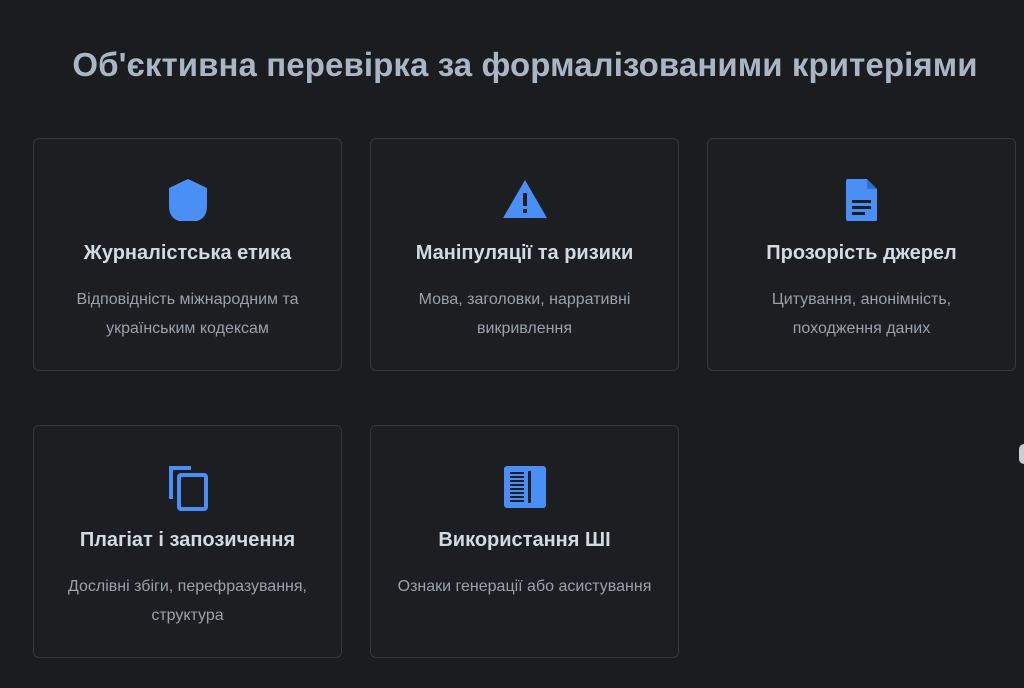 The height and width of the screenshot is (688, 1024). Describe the element at coordinates (525, 200) in the screenshot. I see `warning-icon` at that location.